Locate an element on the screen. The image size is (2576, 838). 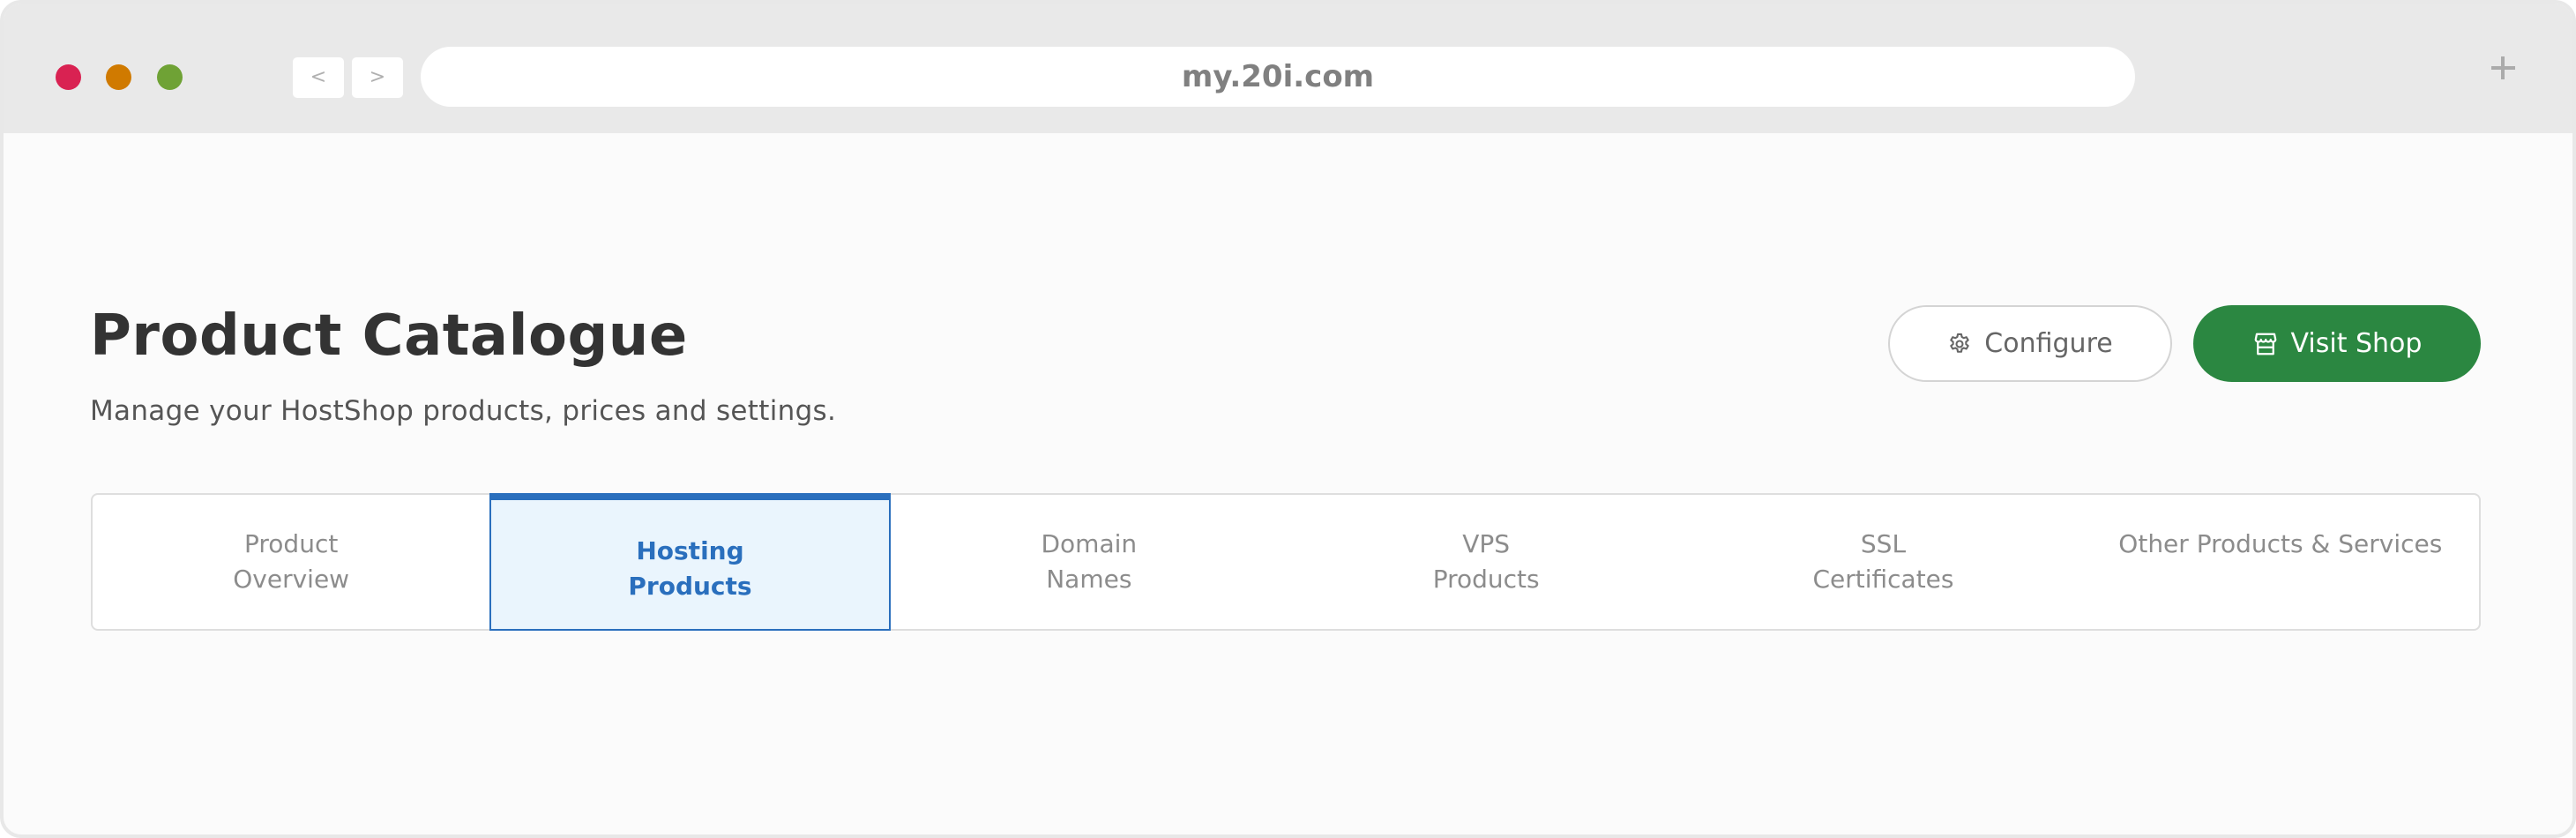
tab-label-line: Names is located at coordinates (1089, 580).